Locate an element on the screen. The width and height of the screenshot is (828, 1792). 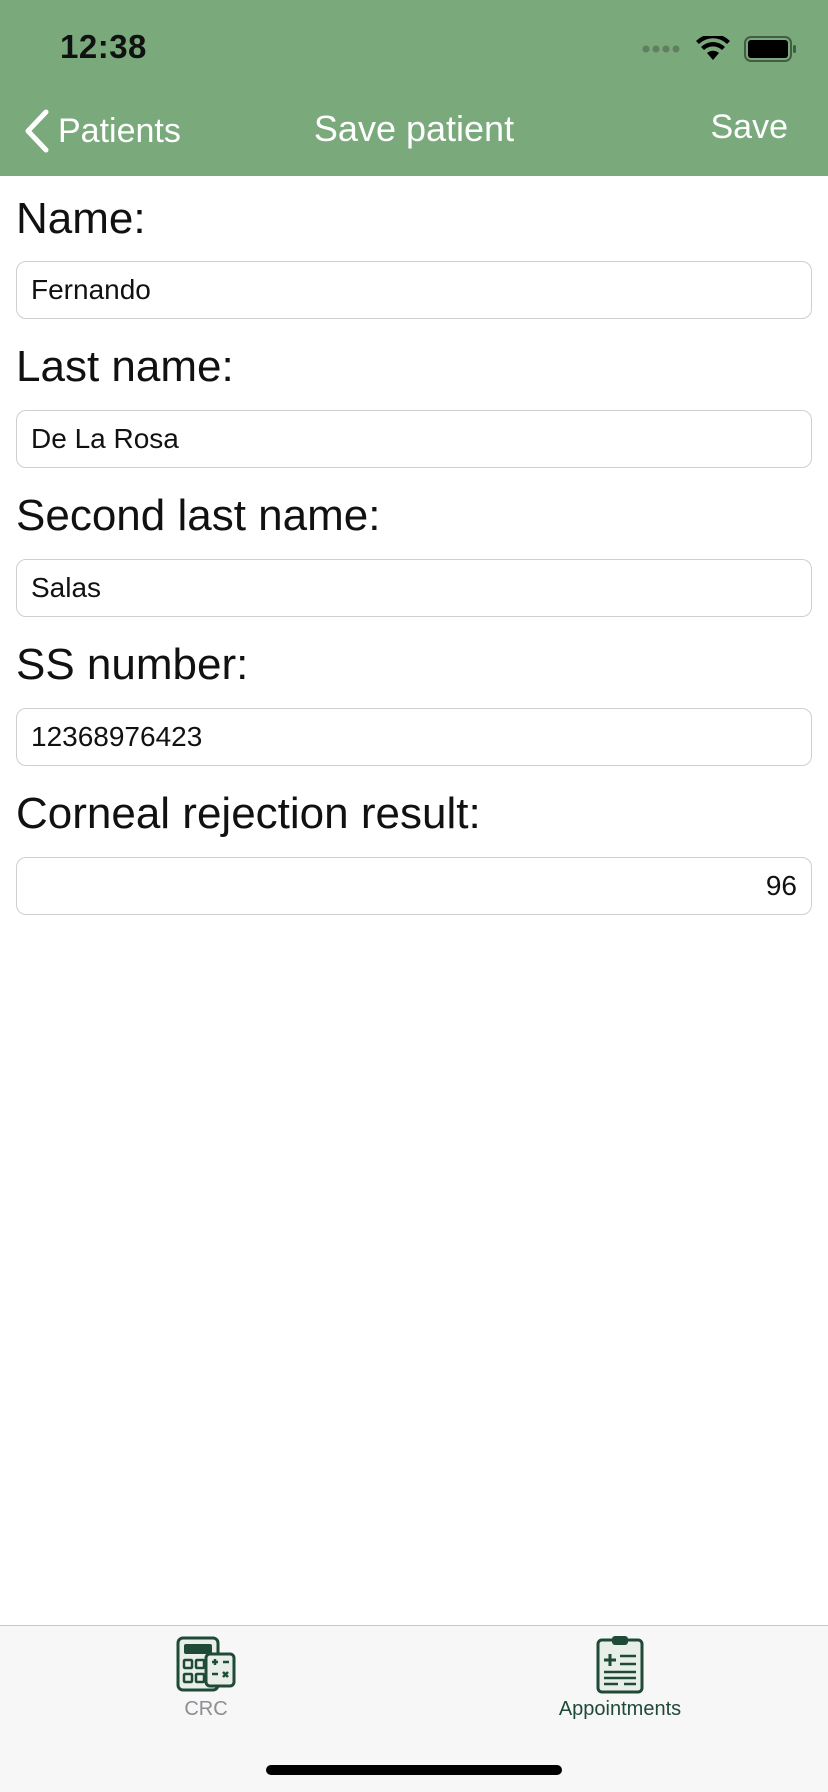
status-icons is located at coordinates (720, 49).